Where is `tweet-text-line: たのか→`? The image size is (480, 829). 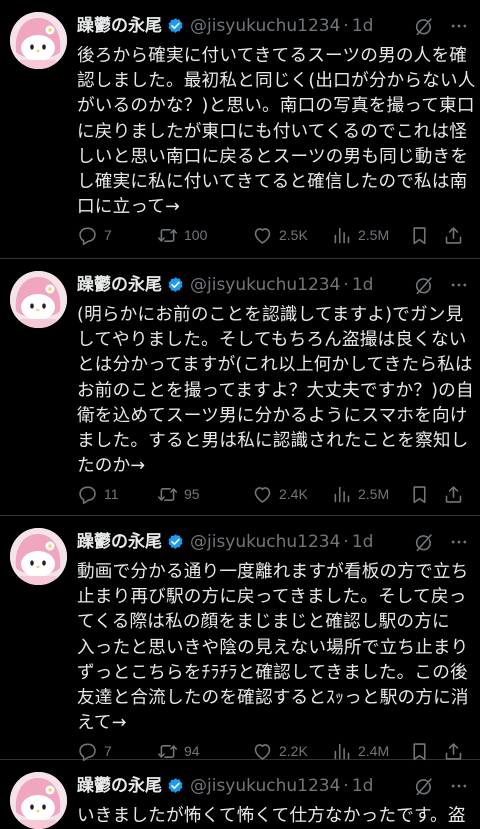 tweet-text-line: たのか→ is located at coordinates (111, 466).